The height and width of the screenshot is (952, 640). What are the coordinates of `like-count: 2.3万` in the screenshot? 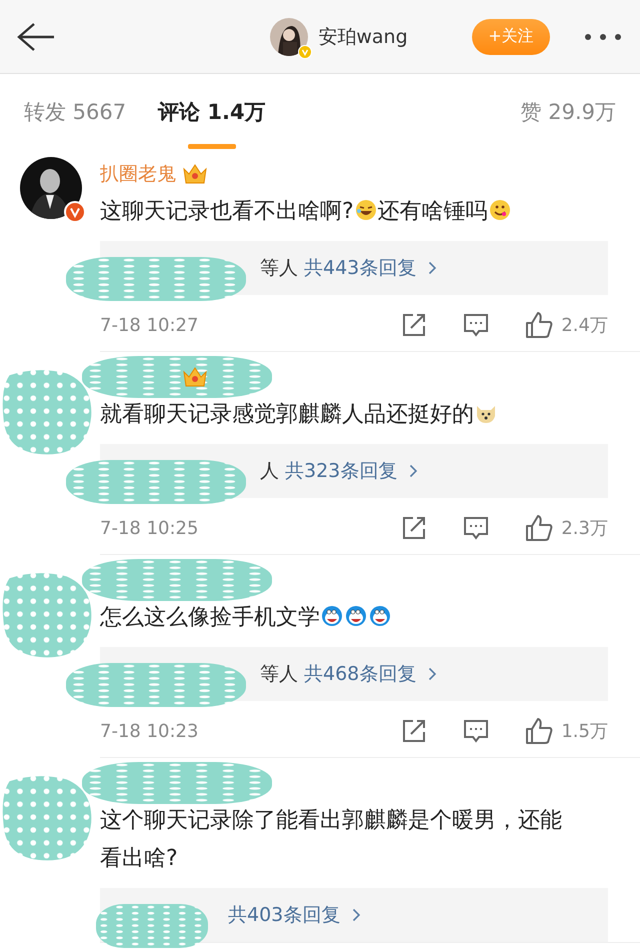 It's located at (584, 528).